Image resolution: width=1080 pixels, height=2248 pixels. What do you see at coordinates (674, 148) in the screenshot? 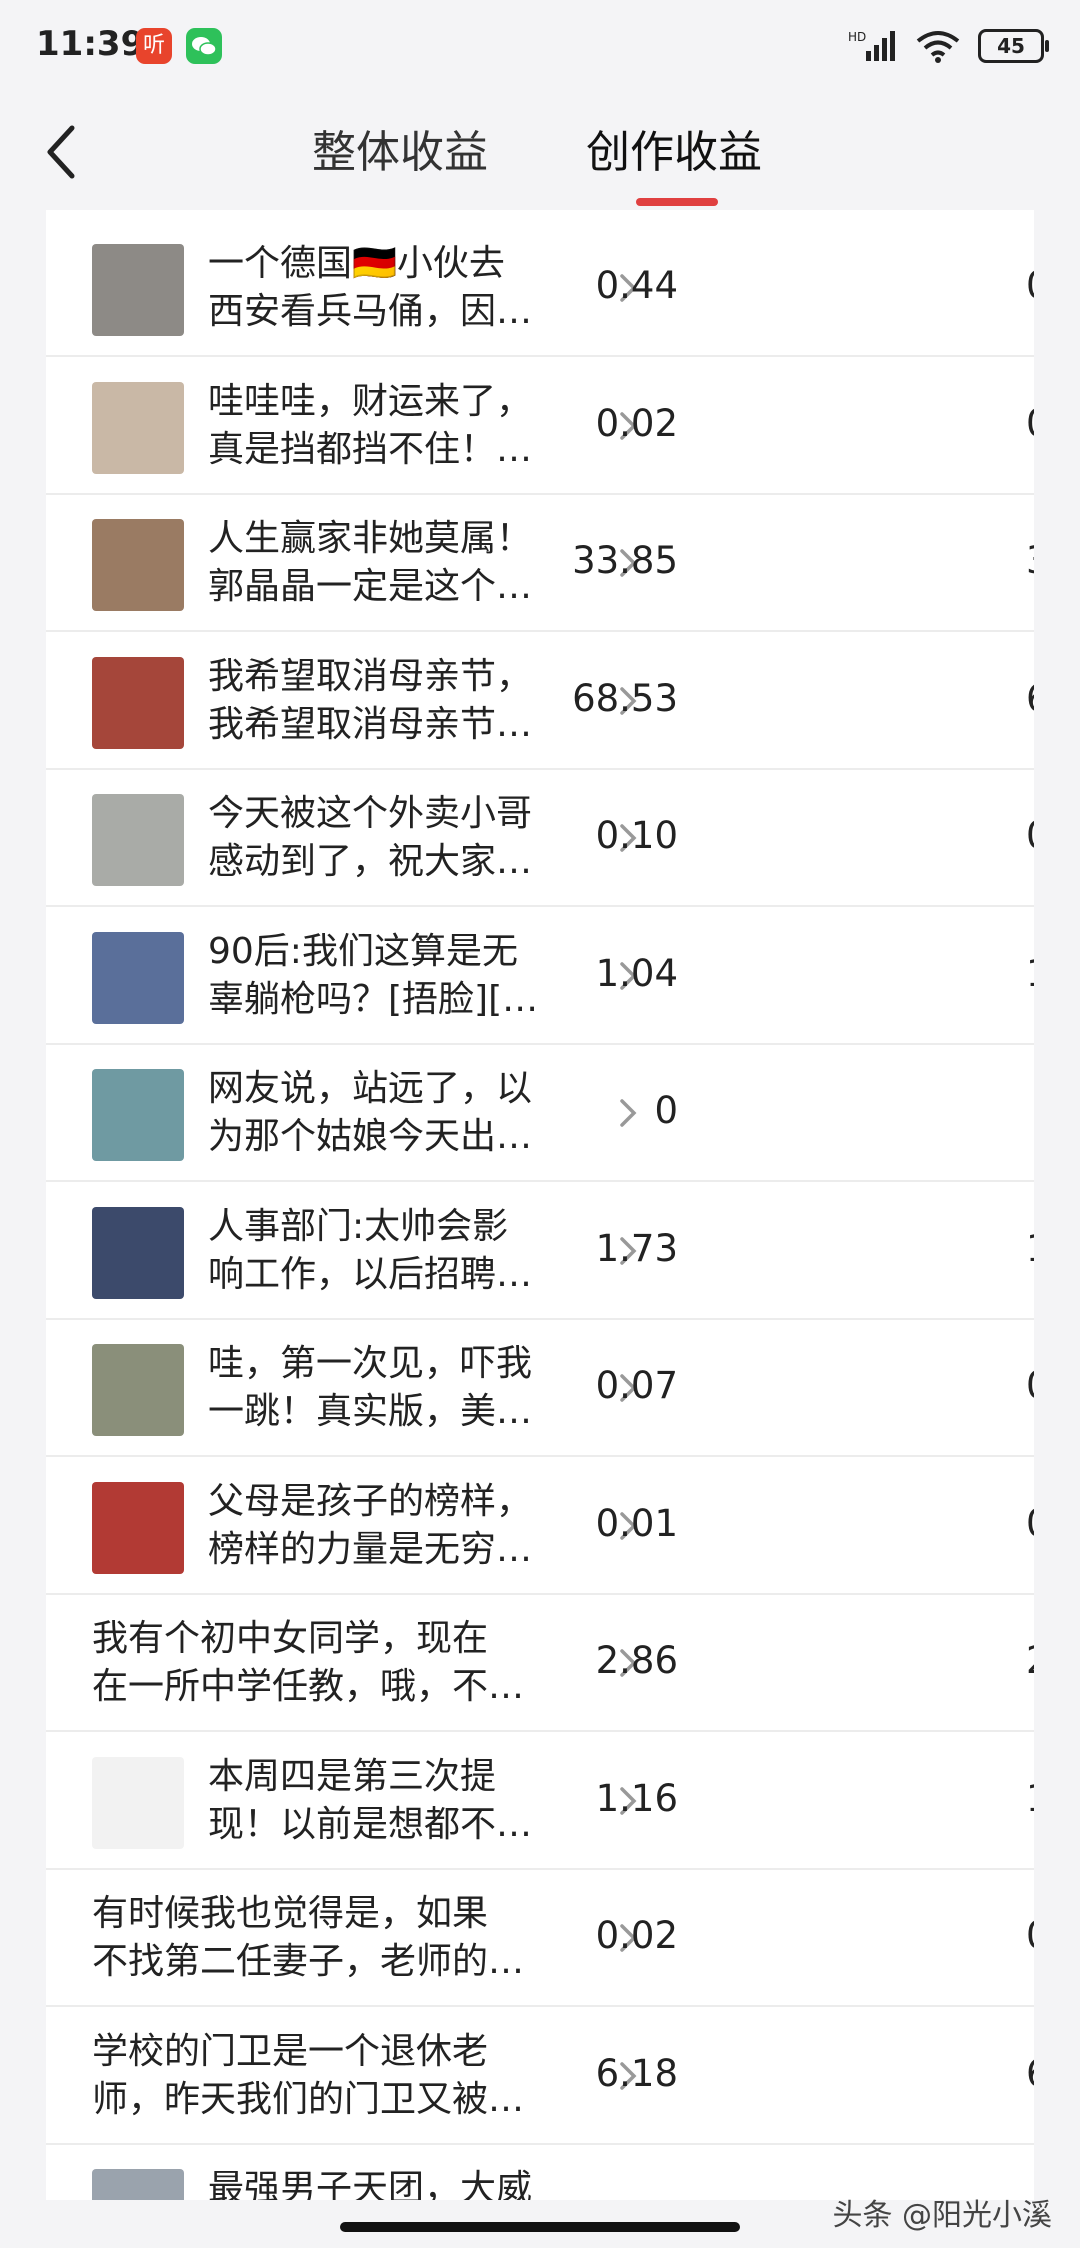
I see `tab-creation-earnings: 创作收益` at bounding box center [674, 148].